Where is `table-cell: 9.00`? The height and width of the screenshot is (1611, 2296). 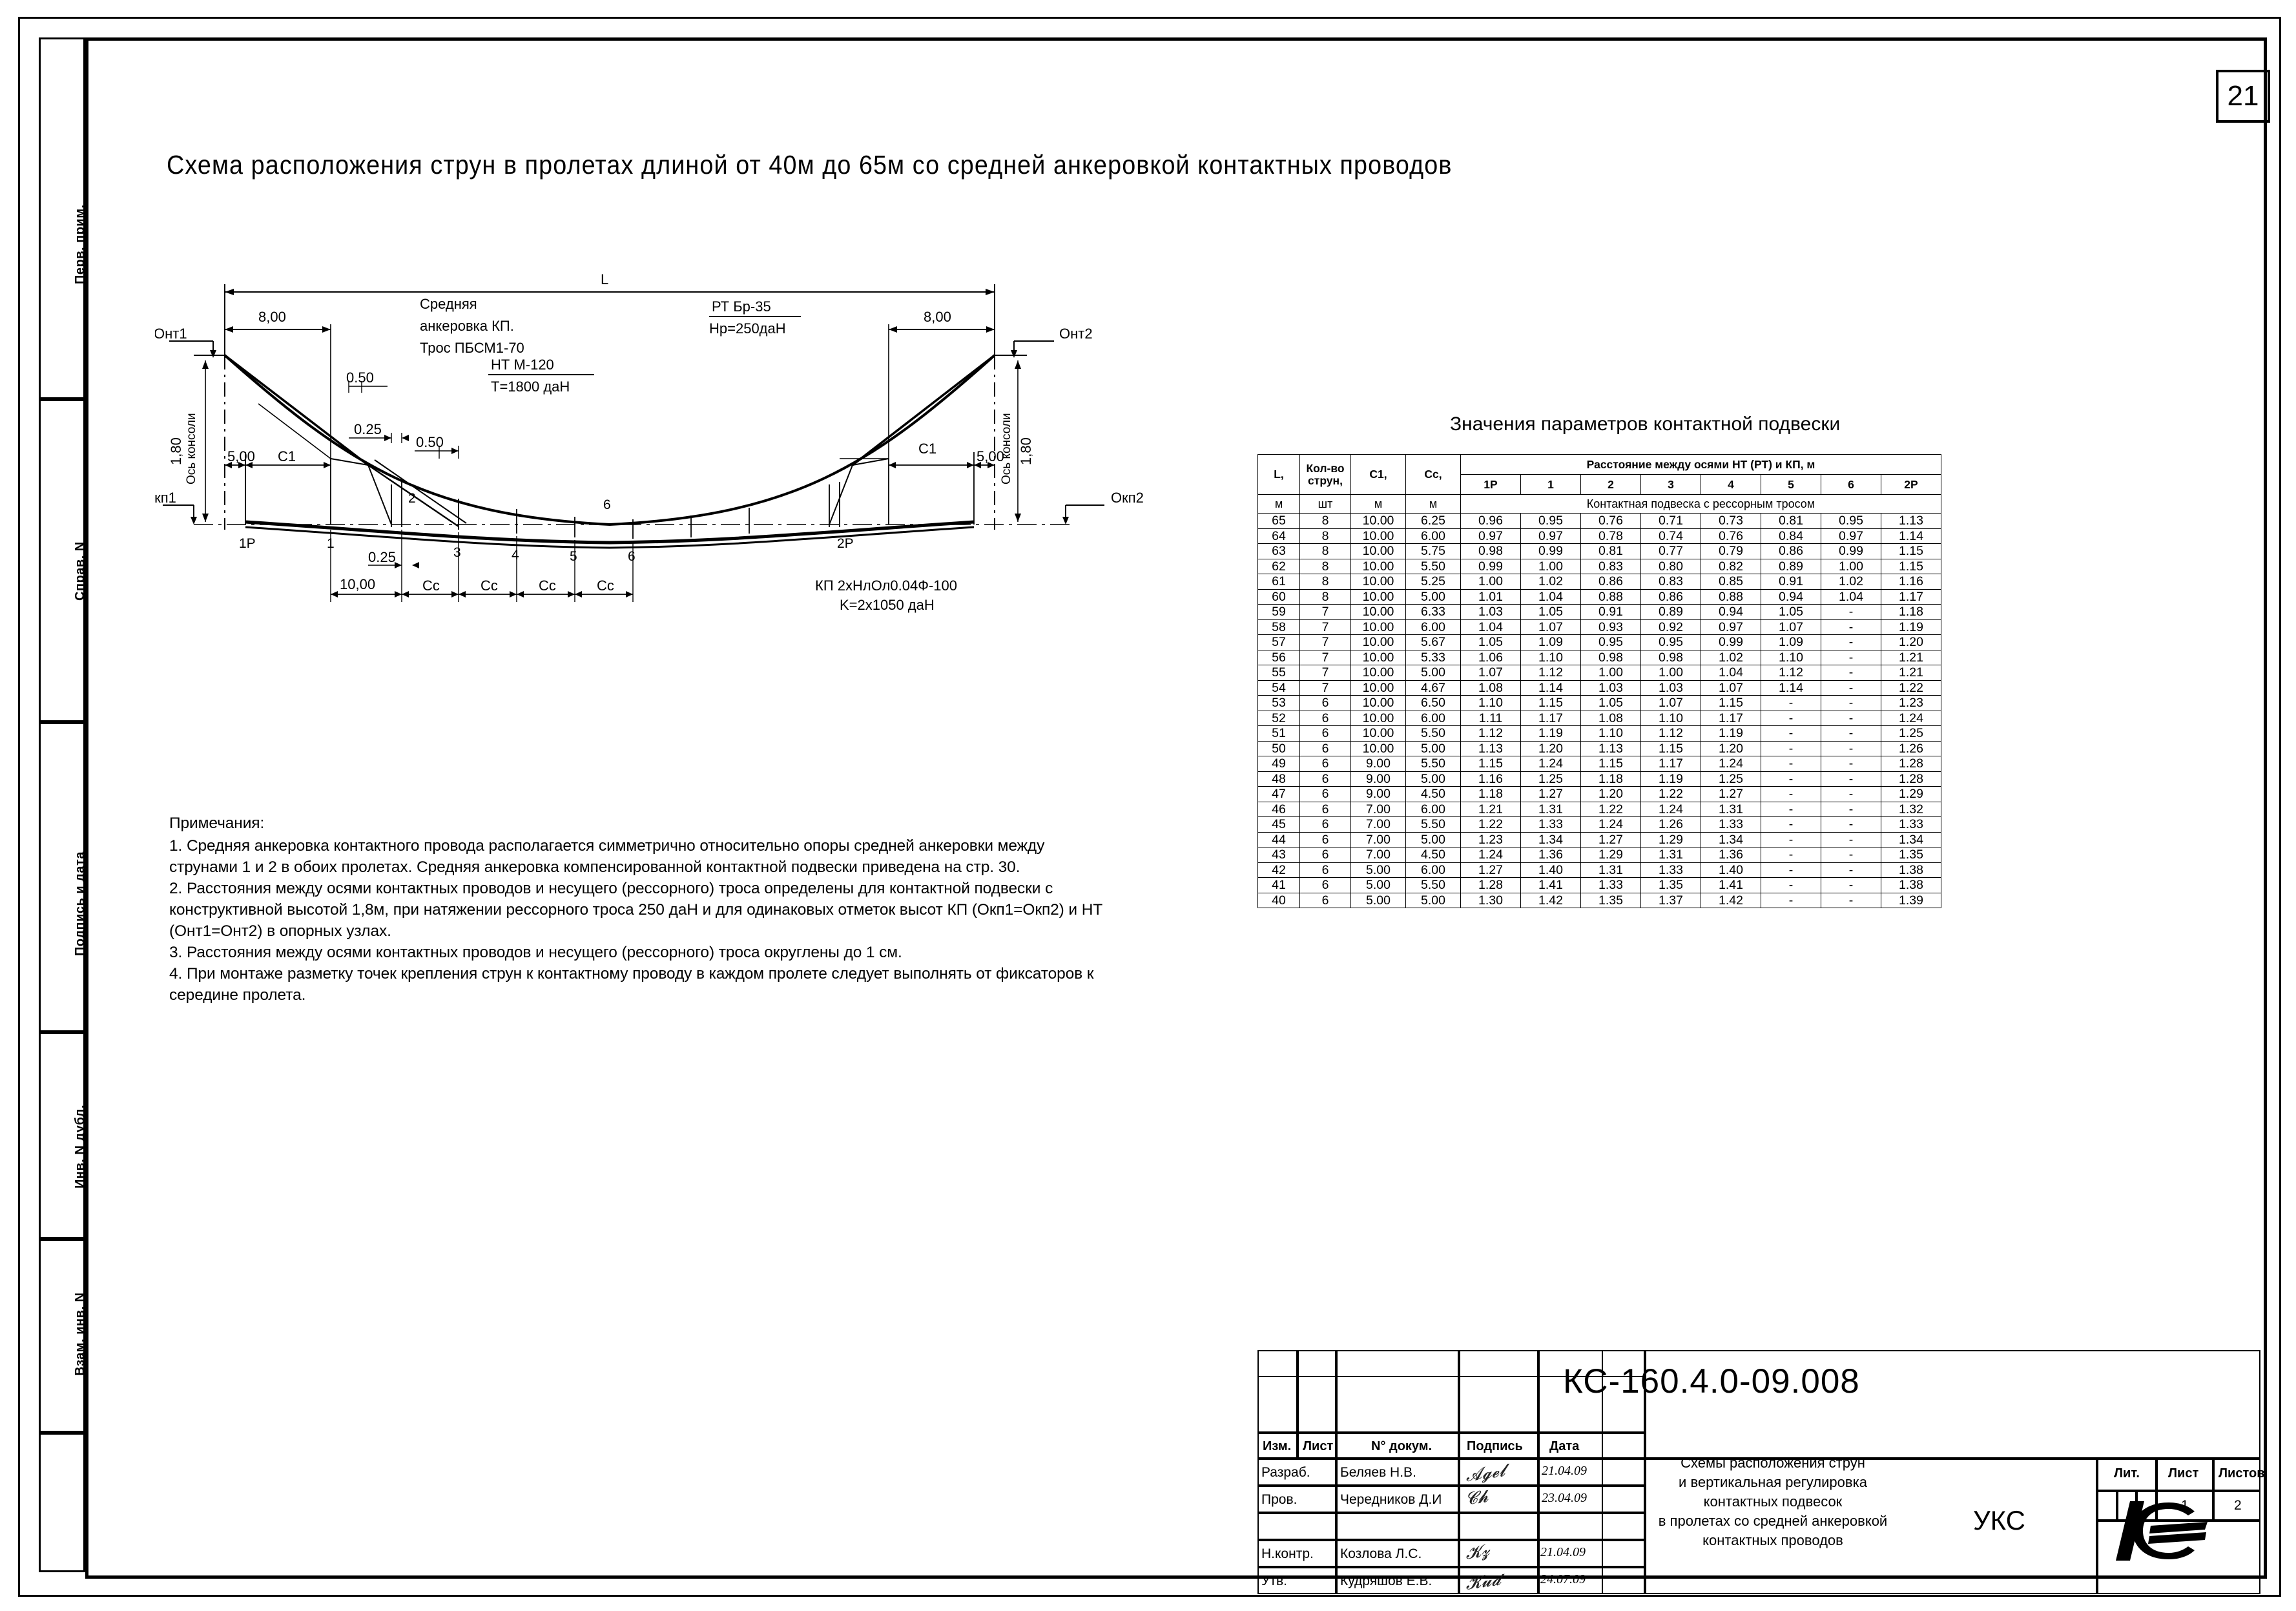
table-cell: 9.00 is located at coordinates (1378, 794).